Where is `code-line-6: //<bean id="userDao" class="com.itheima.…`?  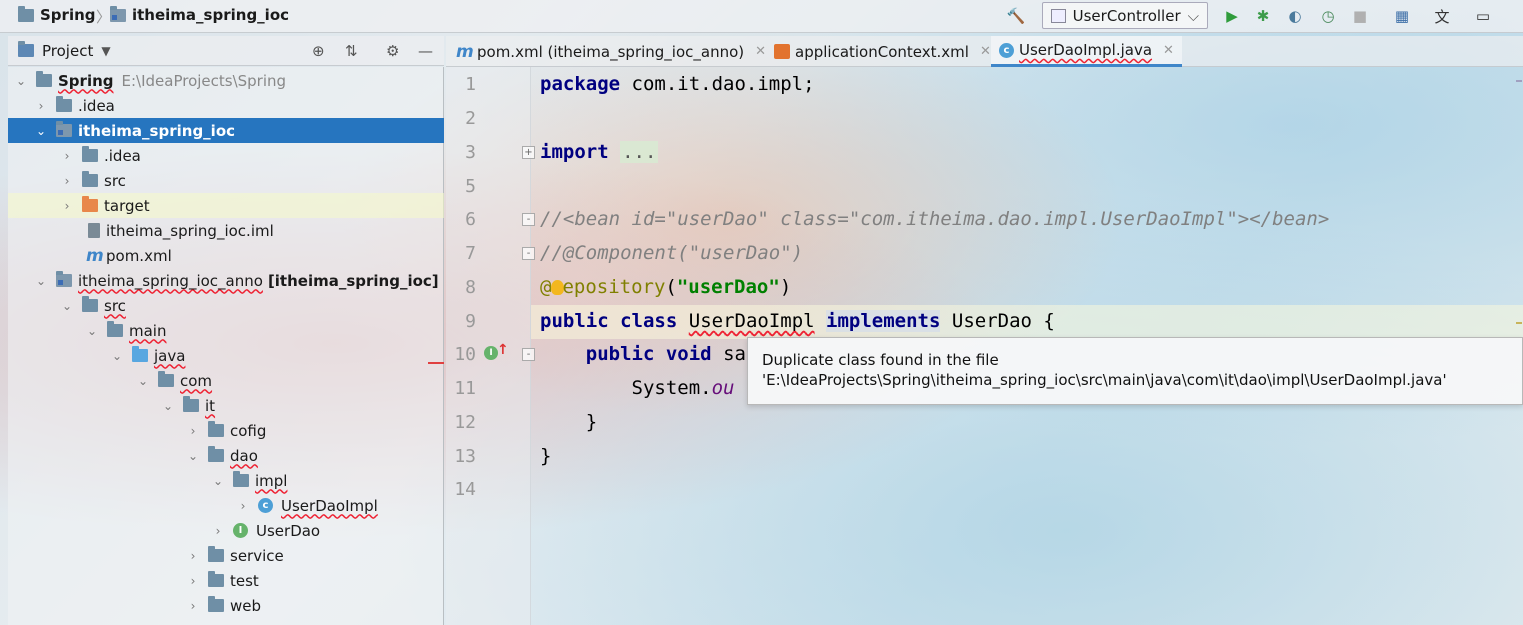
code-line-6: //<bean id="userDao" class="com.itheima.… is located at coordinates (934, 219).